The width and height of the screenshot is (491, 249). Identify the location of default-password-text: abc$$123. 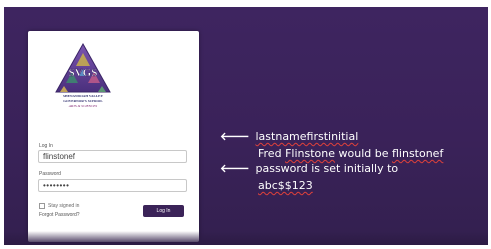
(285, 185).